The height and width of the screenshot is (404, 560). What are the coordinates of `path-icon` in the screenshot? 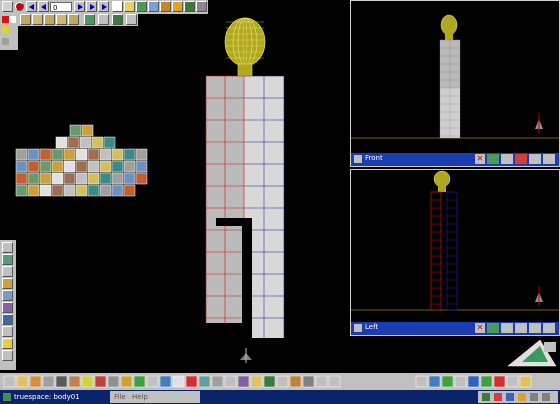 It's located at (129, 6).